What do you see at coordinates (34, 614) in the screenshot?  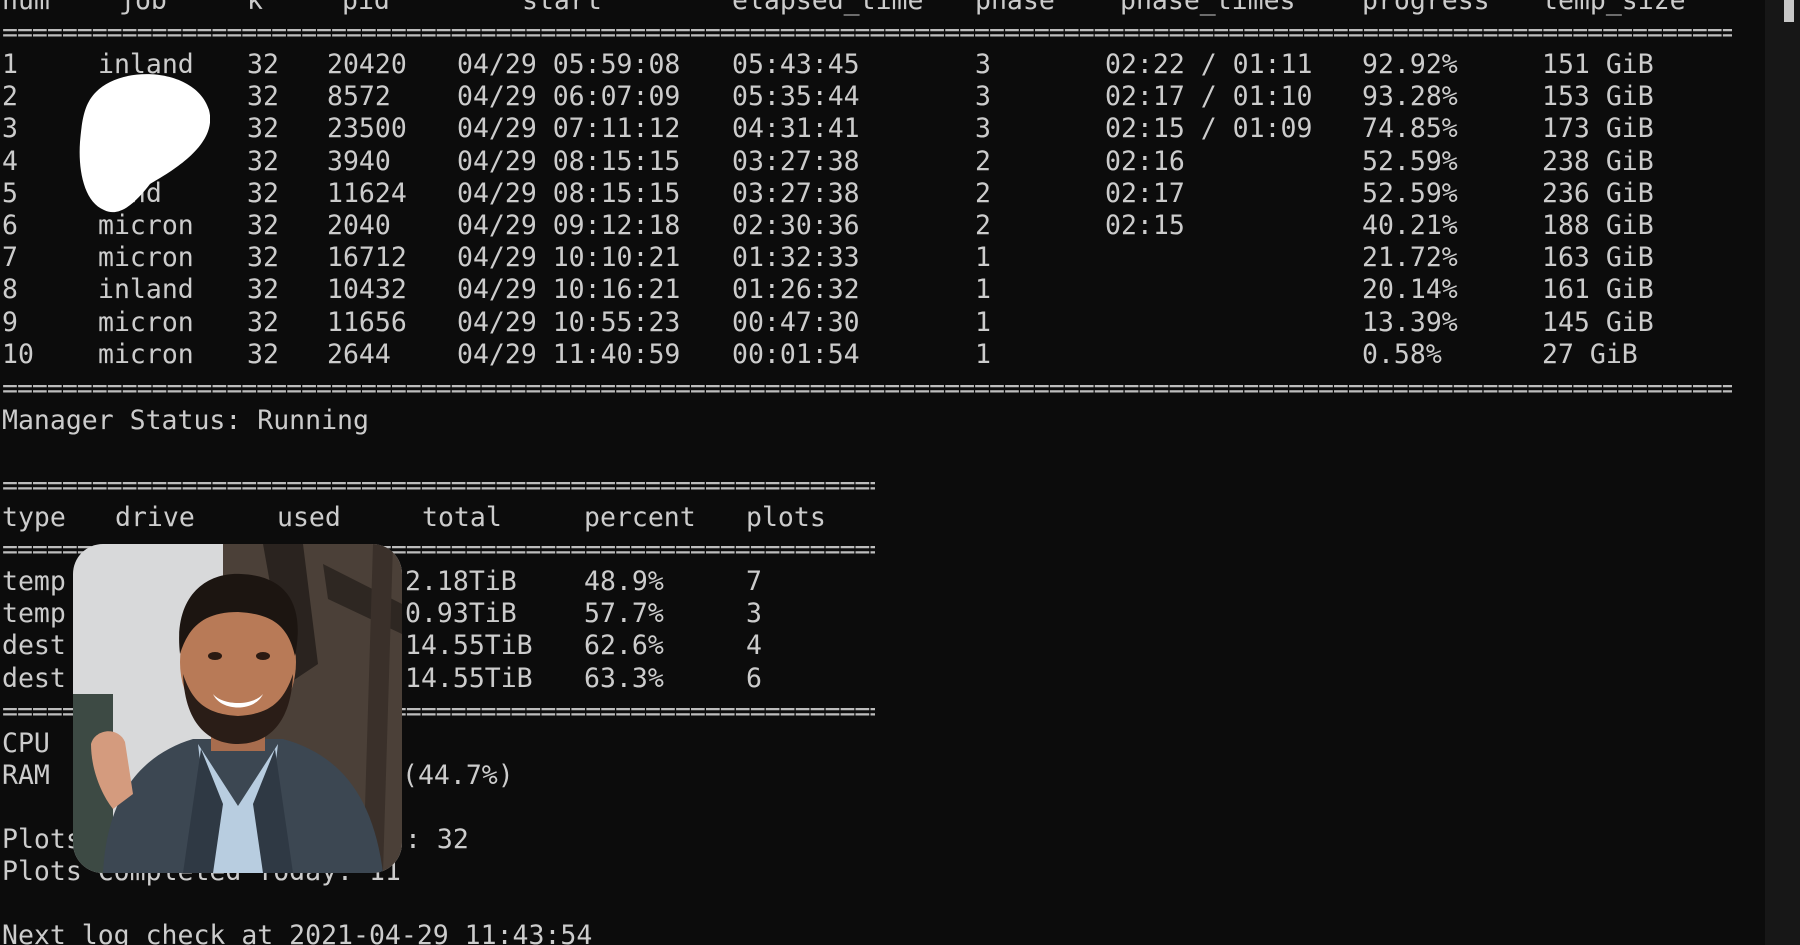 I see `drive-cell: temp` at bounding box center [34, 614].